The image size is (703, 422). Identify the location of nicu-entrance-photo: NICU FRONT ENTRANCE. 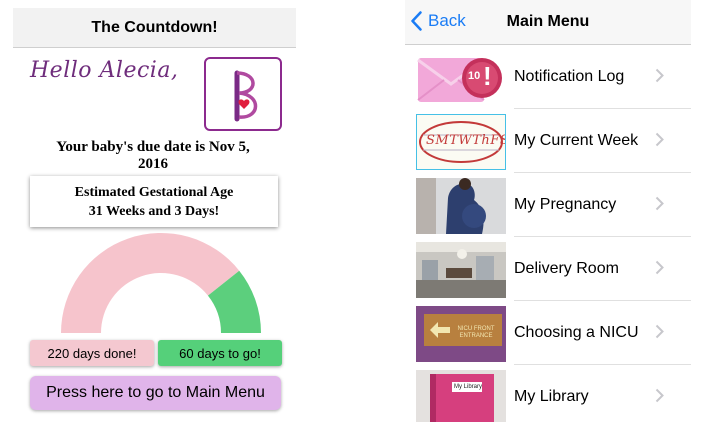
(461, 334).